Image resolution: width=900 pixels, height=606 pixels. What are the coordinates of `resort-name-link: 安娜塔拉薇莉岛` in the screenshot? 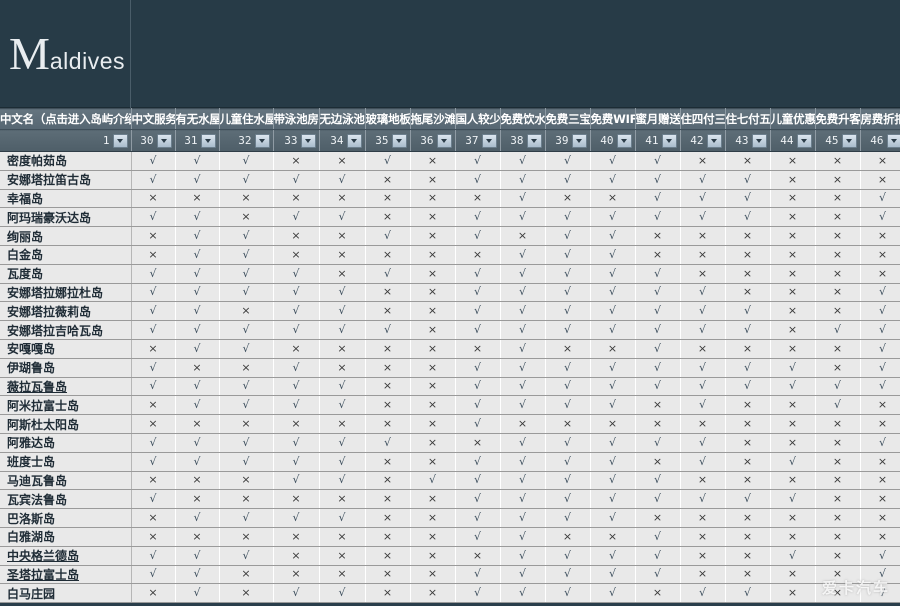 It's located at (49, 312).